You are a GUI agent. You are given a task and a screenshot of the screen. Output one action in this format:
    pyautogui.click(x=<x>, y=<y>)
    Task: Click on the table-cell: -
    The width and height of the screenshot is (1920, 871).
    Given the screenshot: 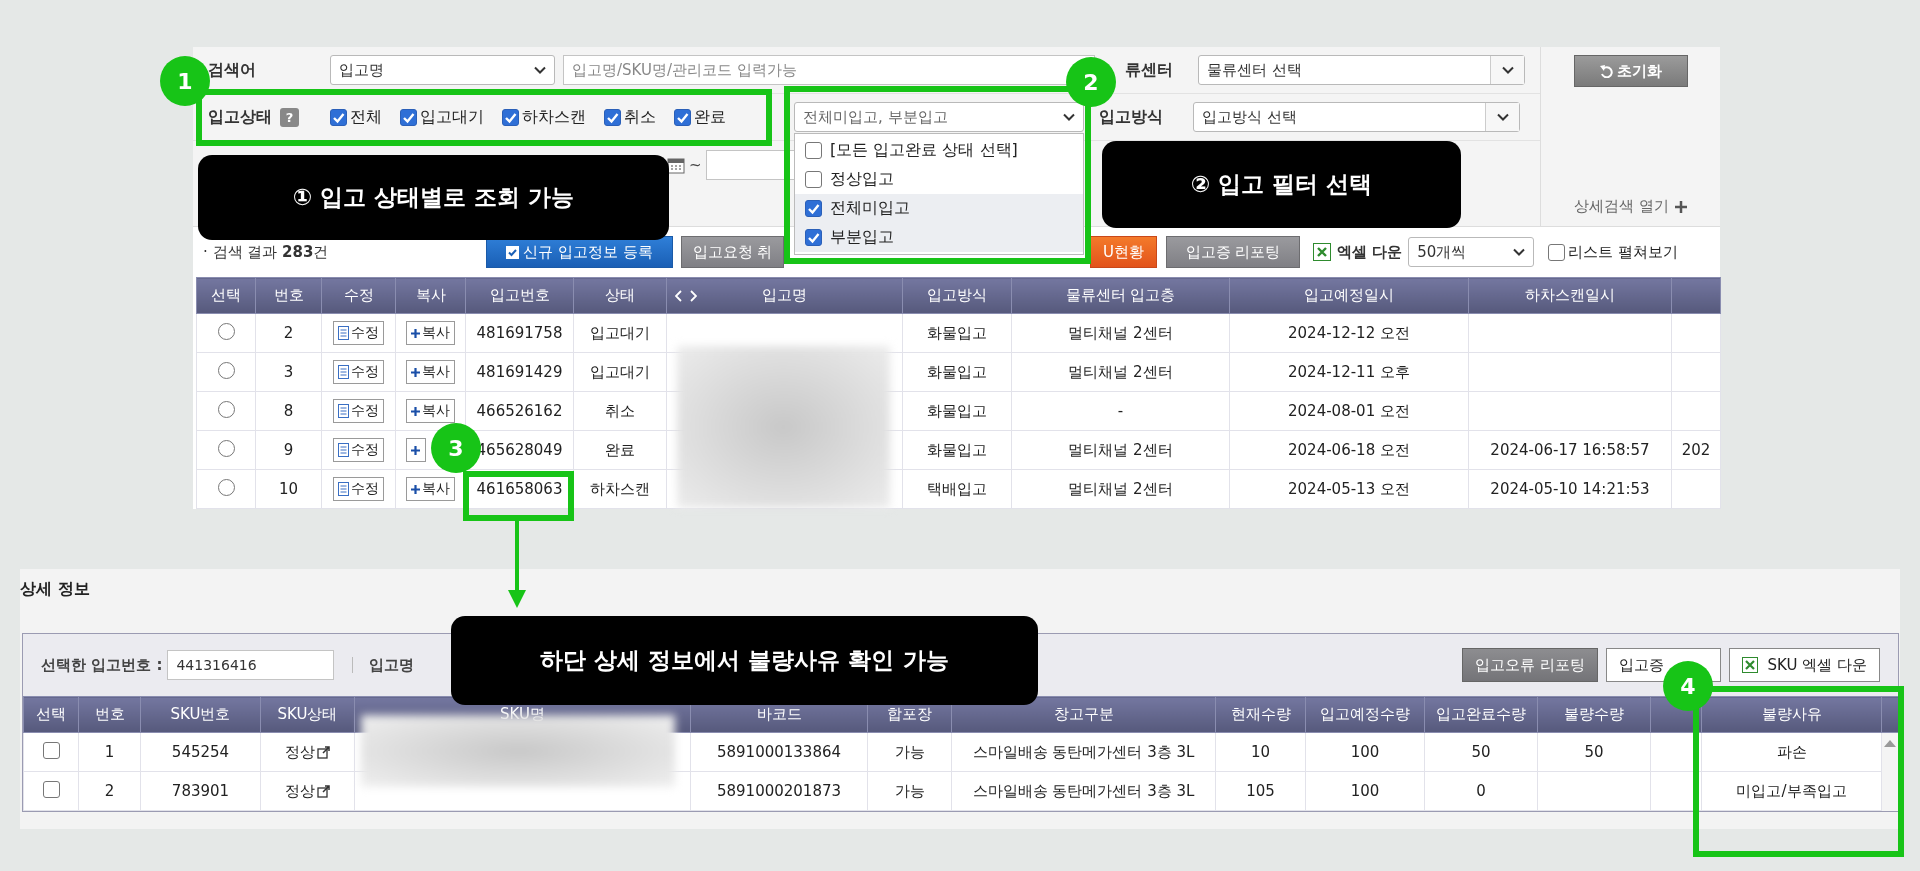 What is the action you would take?
    pyautogui.click(x=1120, y=411)
    